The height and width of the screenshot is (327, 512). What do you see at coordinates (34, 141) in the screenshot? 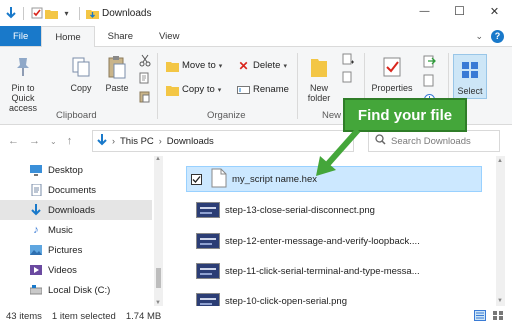
I see `forward-arrow-icon: →` at bounding box center [34, 141].